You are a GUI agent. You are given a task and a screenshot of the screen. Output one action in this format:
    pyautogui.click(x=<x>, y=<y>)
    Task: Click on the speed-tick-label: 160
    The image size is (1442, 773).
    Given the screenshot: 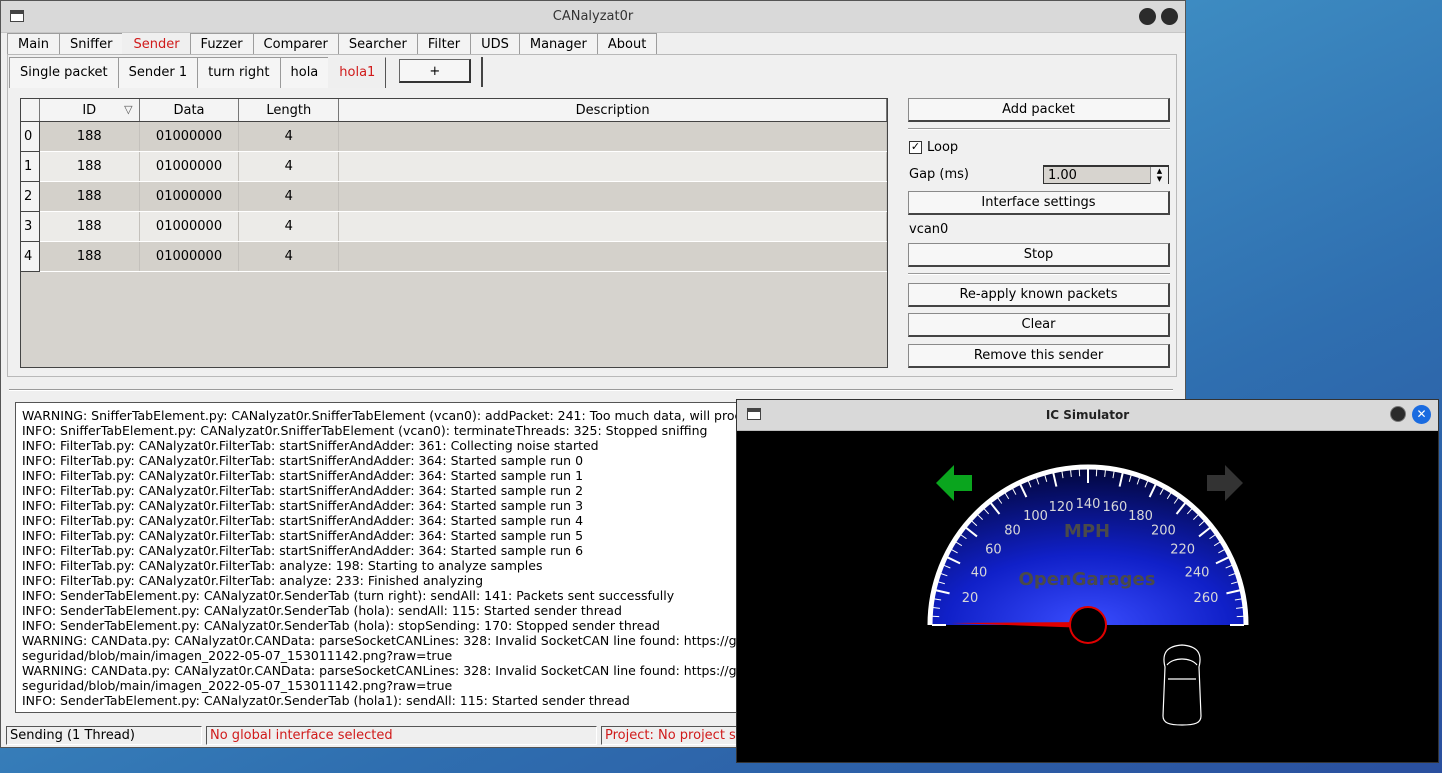 What is the action you would take?
    pyautogui.click(x=1115, y=507)
    